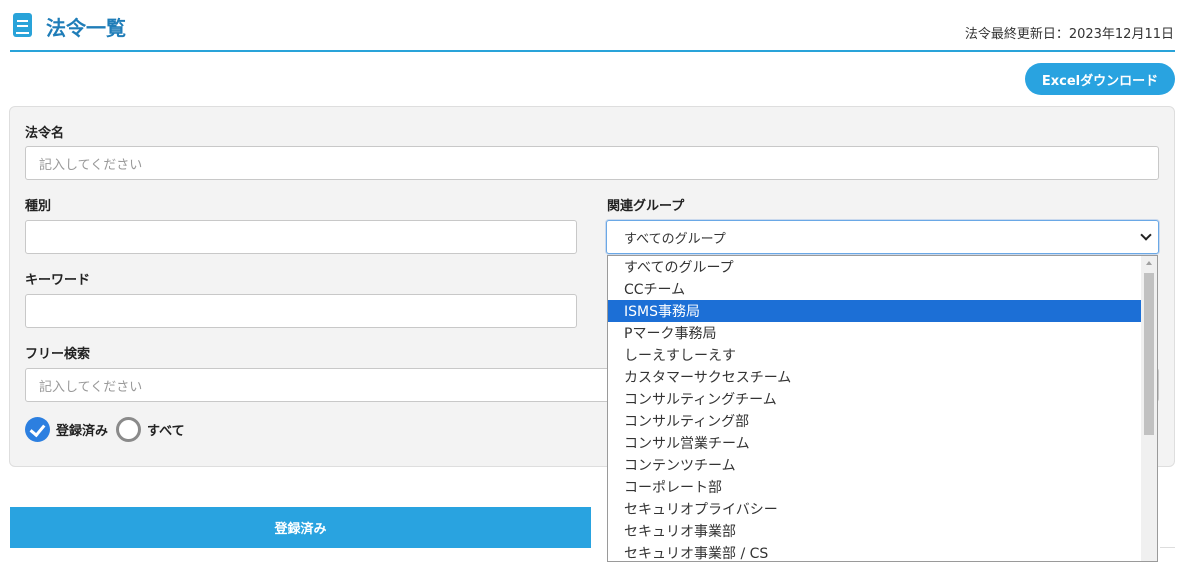  What do you see at coordinates (875, 333) in the screenshot?
I see `dropdown-option: Pマーク事務局` at bounding box center [875, 333].